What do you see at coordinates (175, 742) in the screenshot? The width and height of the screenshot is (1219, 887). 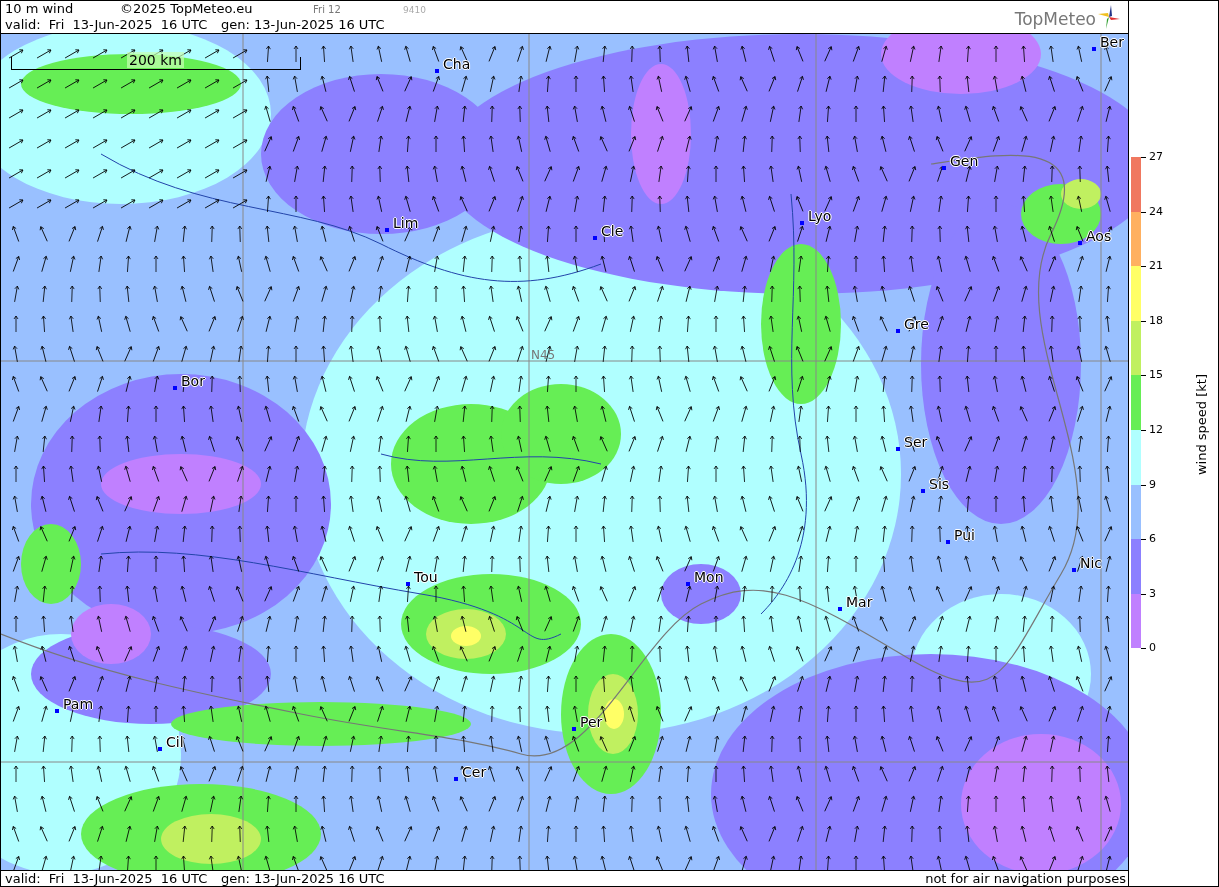 I see `city-label: Cil` at bounding box center [175, 742].